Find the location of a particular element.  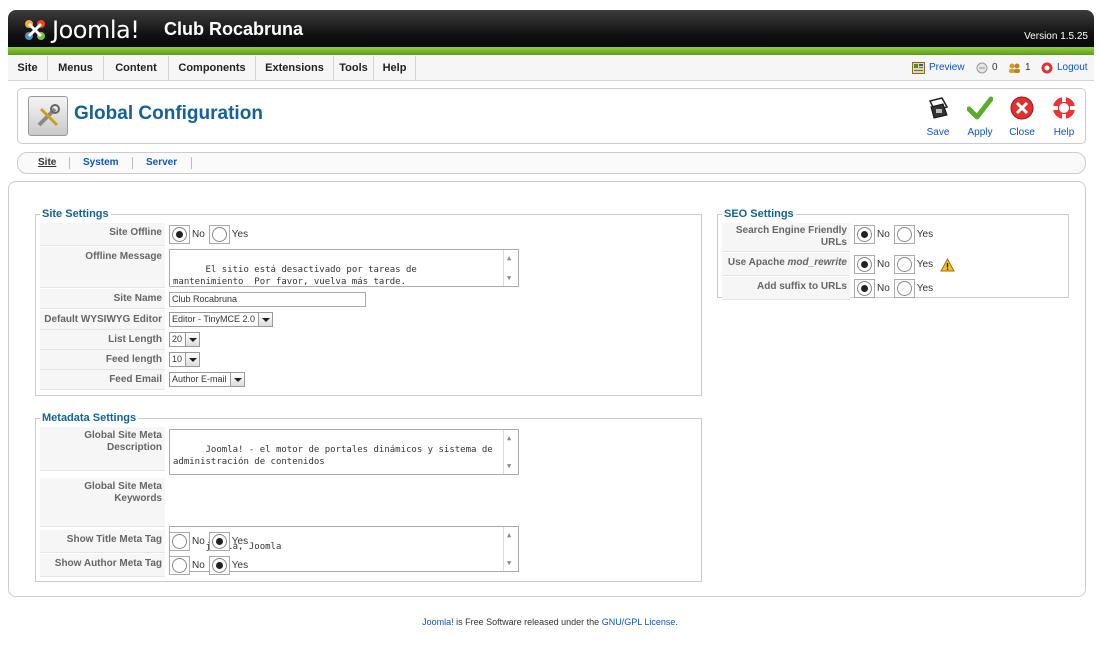

site-name-label: Site Name is located at coordinates (137, 298).